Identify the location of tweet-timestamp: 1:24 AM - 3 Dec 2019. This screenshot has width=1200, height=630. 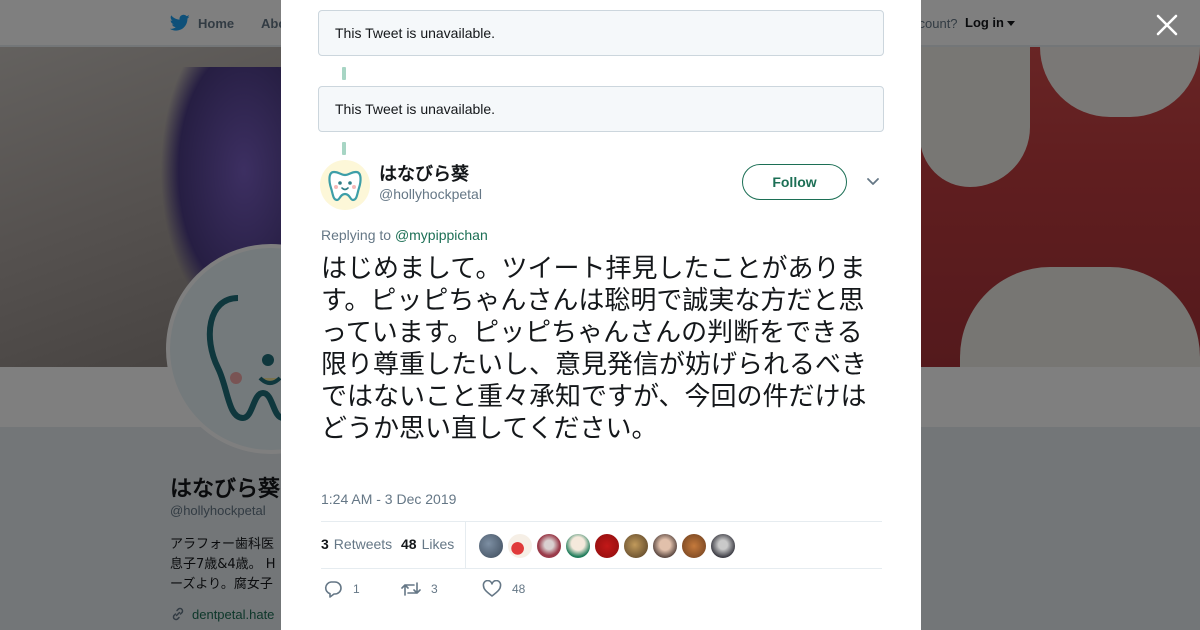
(388, 499).